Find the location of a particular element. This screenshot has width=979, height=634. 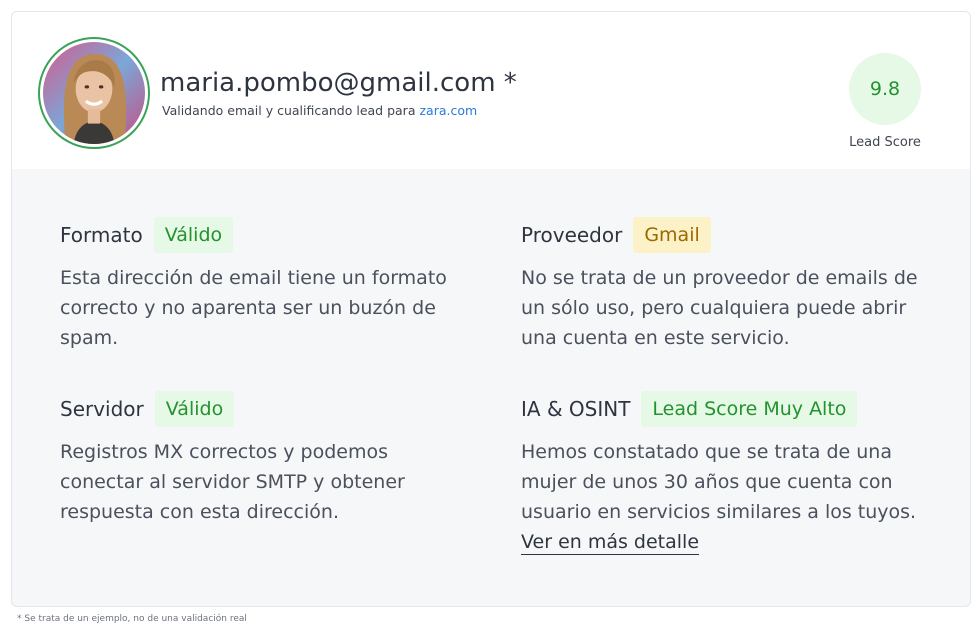

woman-portrait-icon is located at coordinates (94, 93).